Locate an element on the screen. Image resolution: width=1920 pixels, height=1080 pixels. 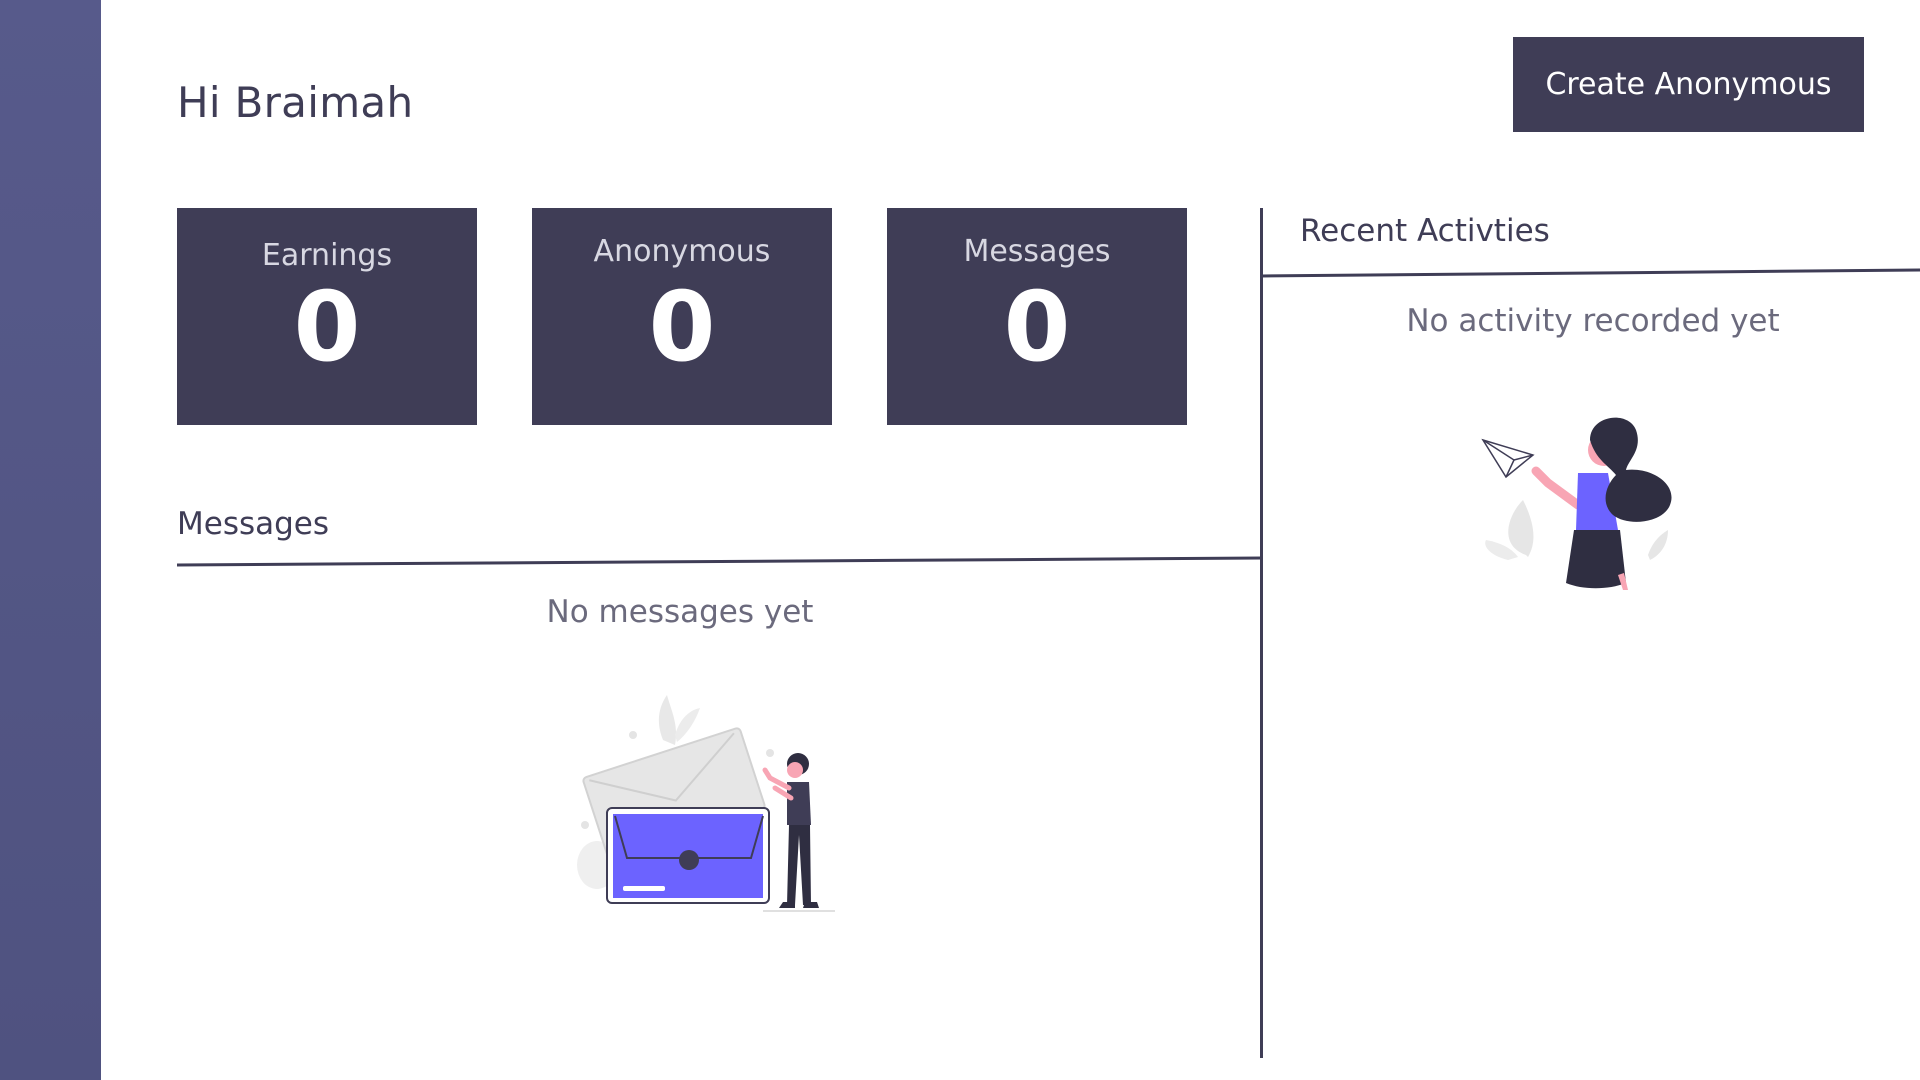
greeting-title: Hi Braimah is located at coordinates (295, 102).